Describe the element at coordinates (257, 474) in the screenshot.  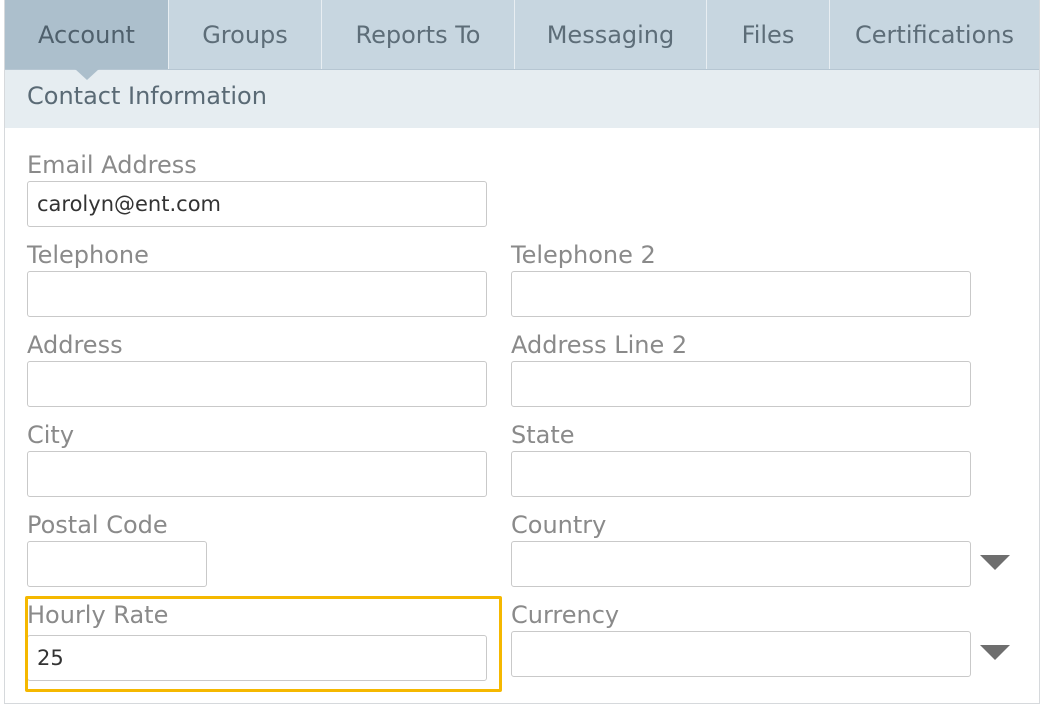
I see `city-field` at that location.